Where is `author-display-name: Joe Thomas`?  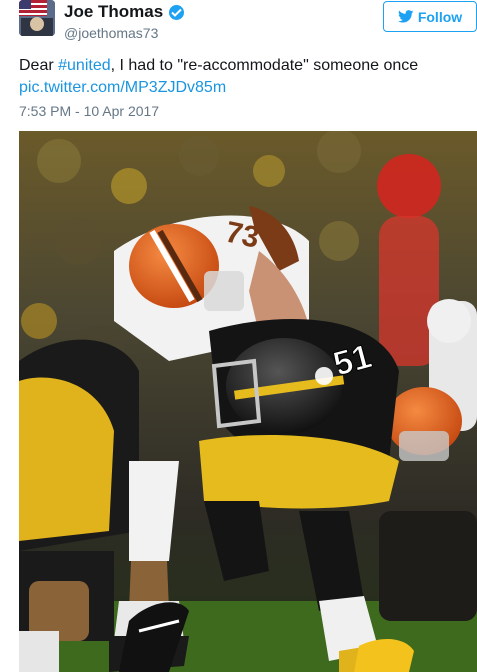 author-display-name: Joe Thomas is located at coordinates (113, 12).